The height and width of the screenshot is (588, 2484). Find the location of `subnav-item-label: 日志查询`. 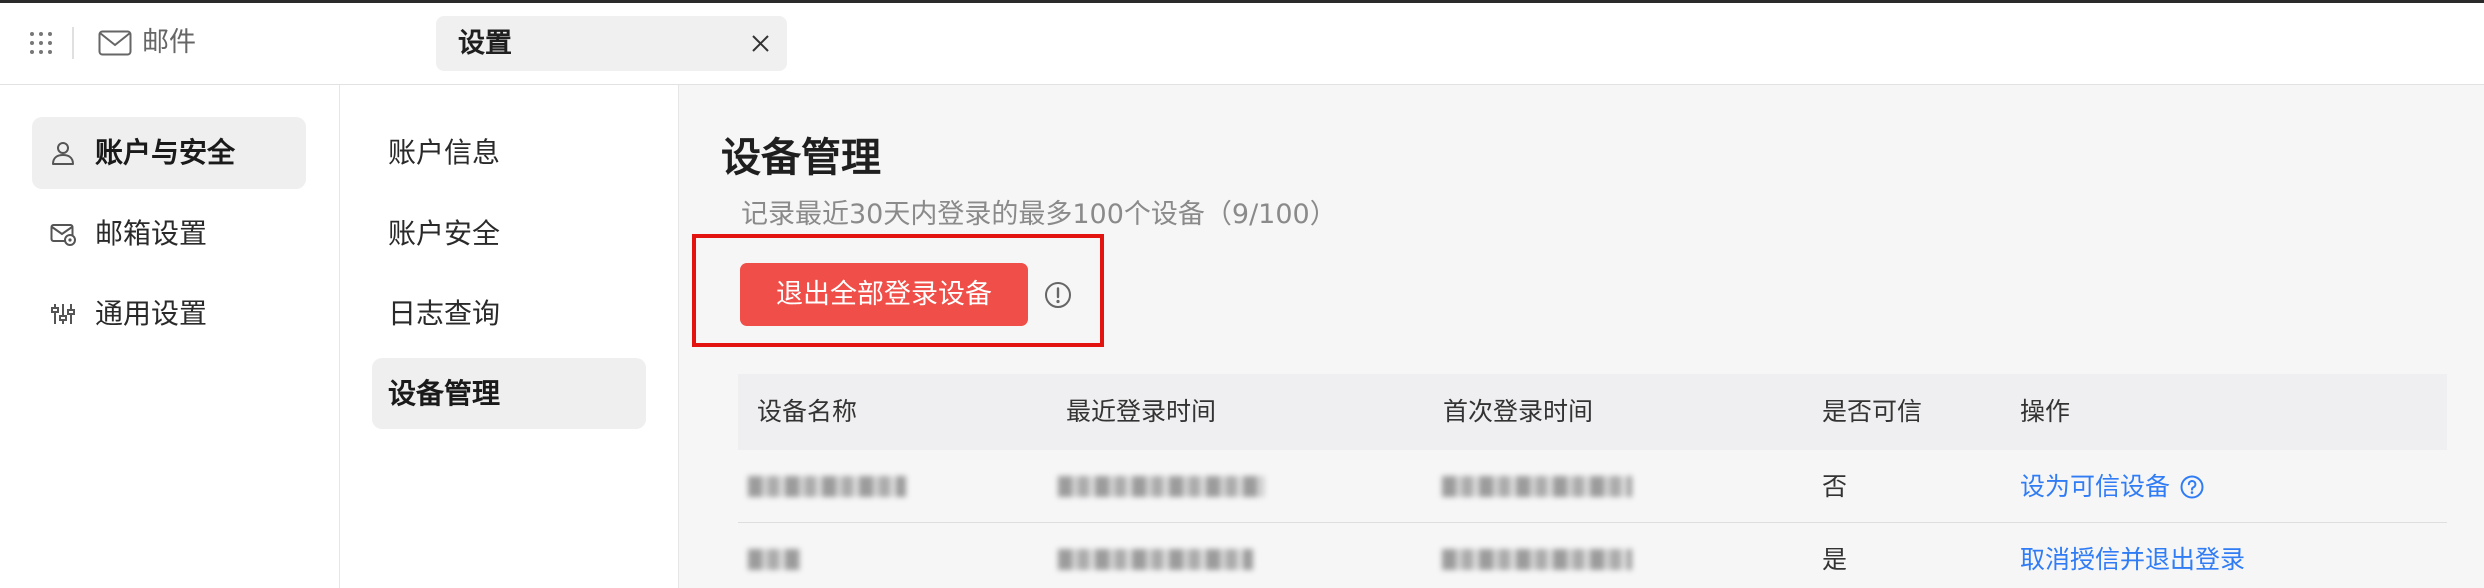

subnav-item-label: 日志查询 is located at coordinates (444, 313).